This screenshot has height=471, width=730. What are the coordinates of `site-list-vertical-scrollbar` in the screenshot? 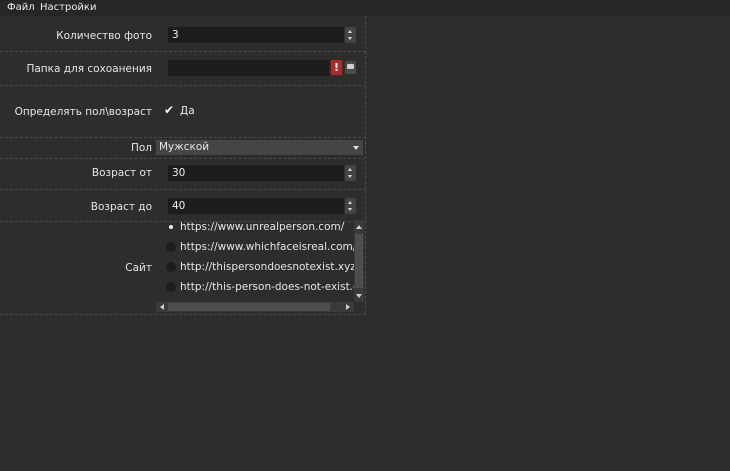 It's located at (359, 261).